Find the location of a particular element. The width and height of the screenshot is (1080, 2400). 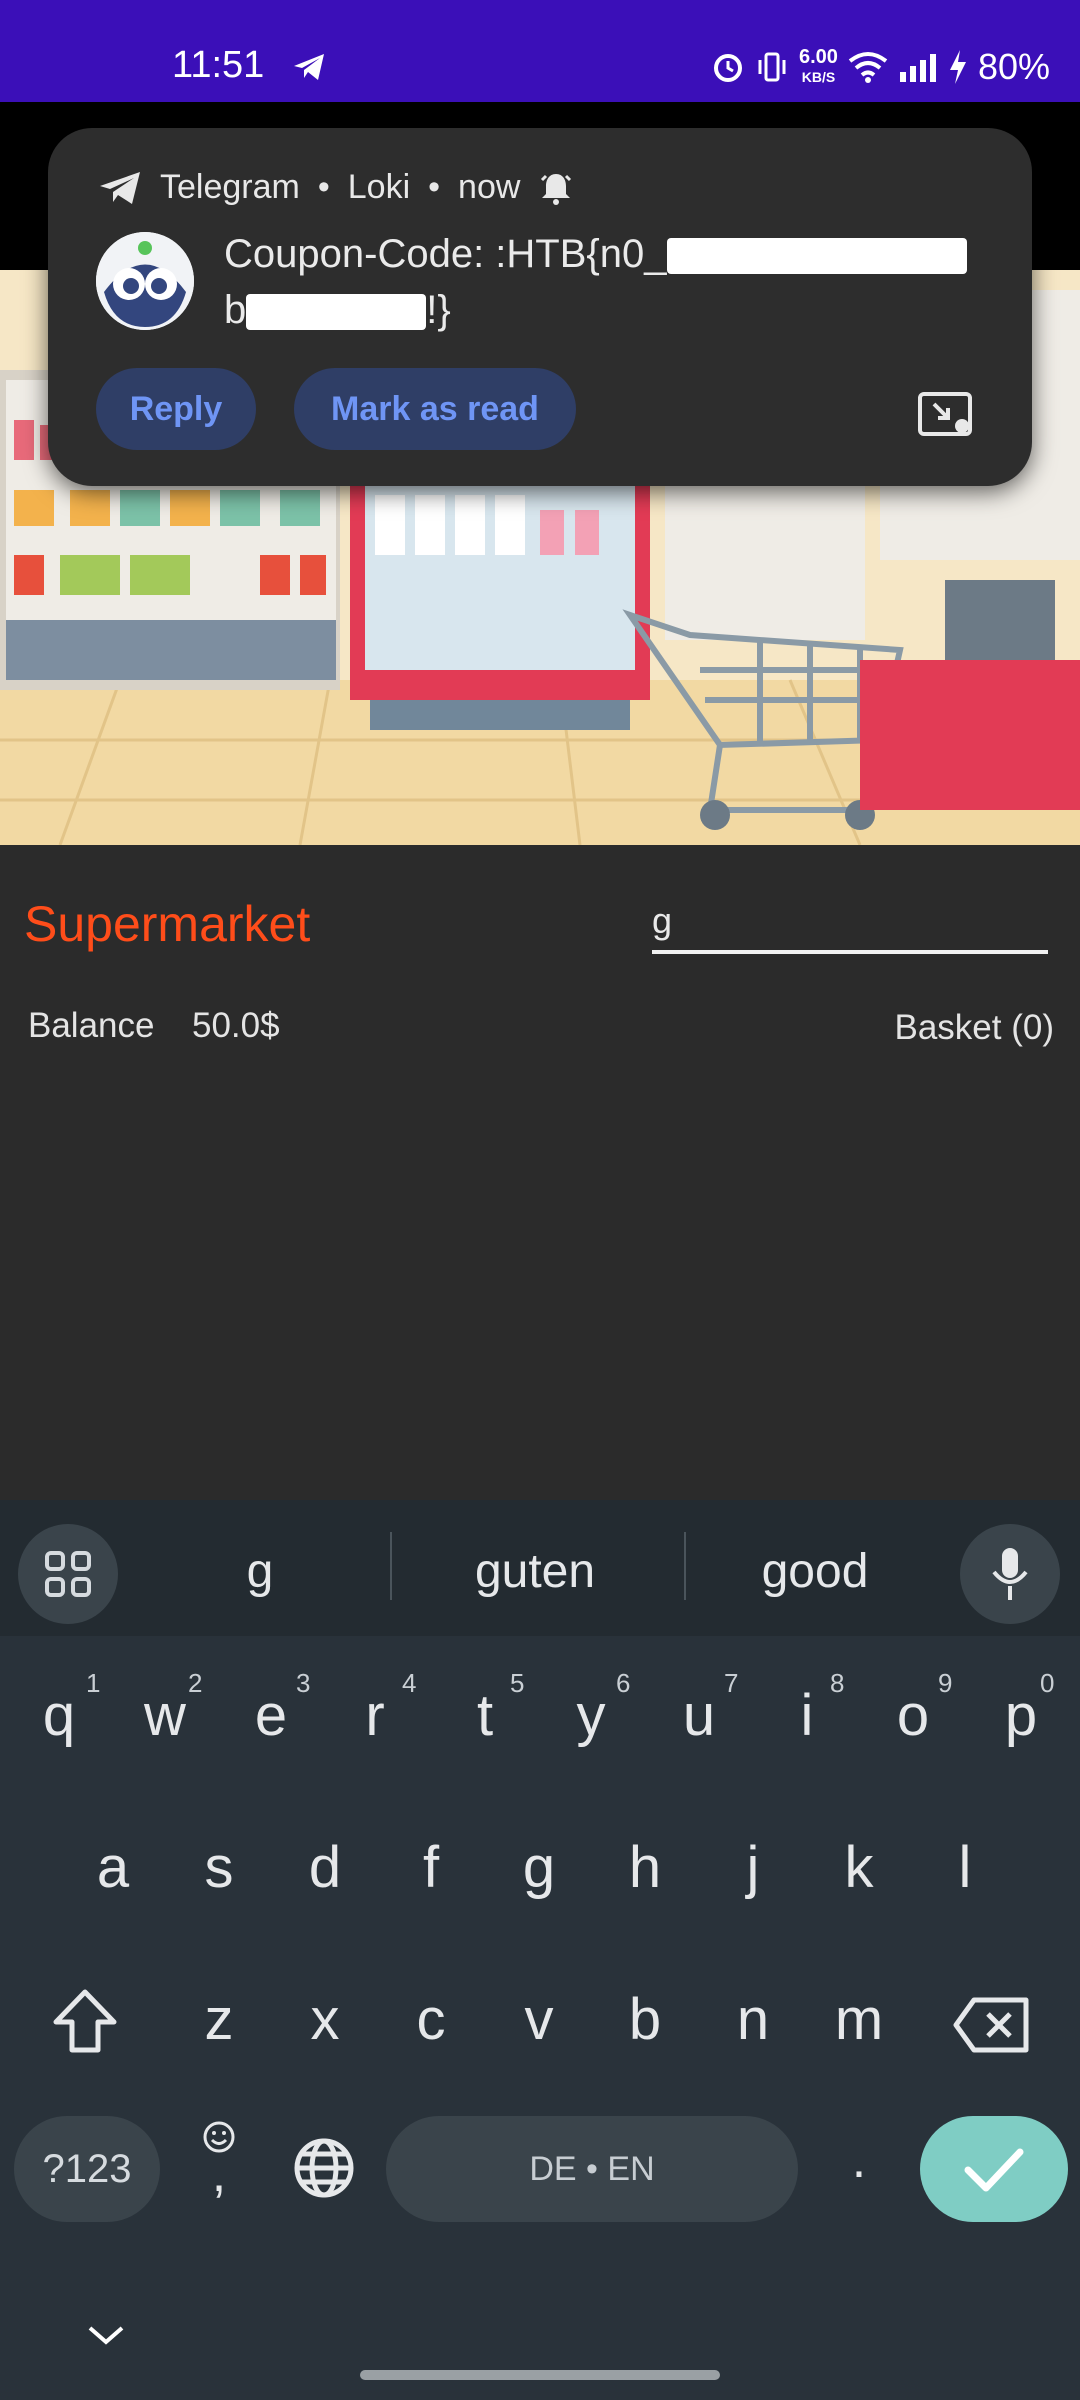

balance-label: Balance is located at coordinates (91, 1025).